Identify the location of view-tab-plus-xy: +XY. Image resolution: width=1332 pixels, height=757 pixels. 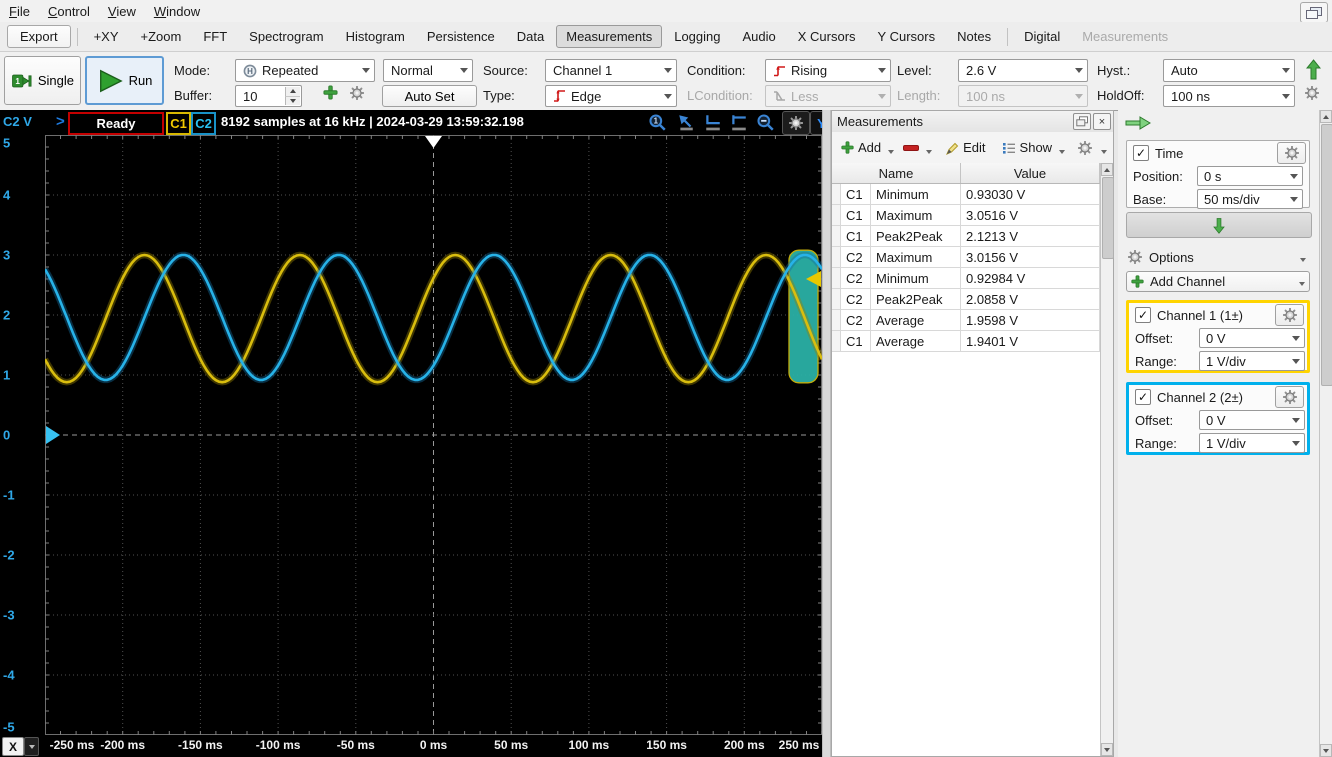
(106, 36).